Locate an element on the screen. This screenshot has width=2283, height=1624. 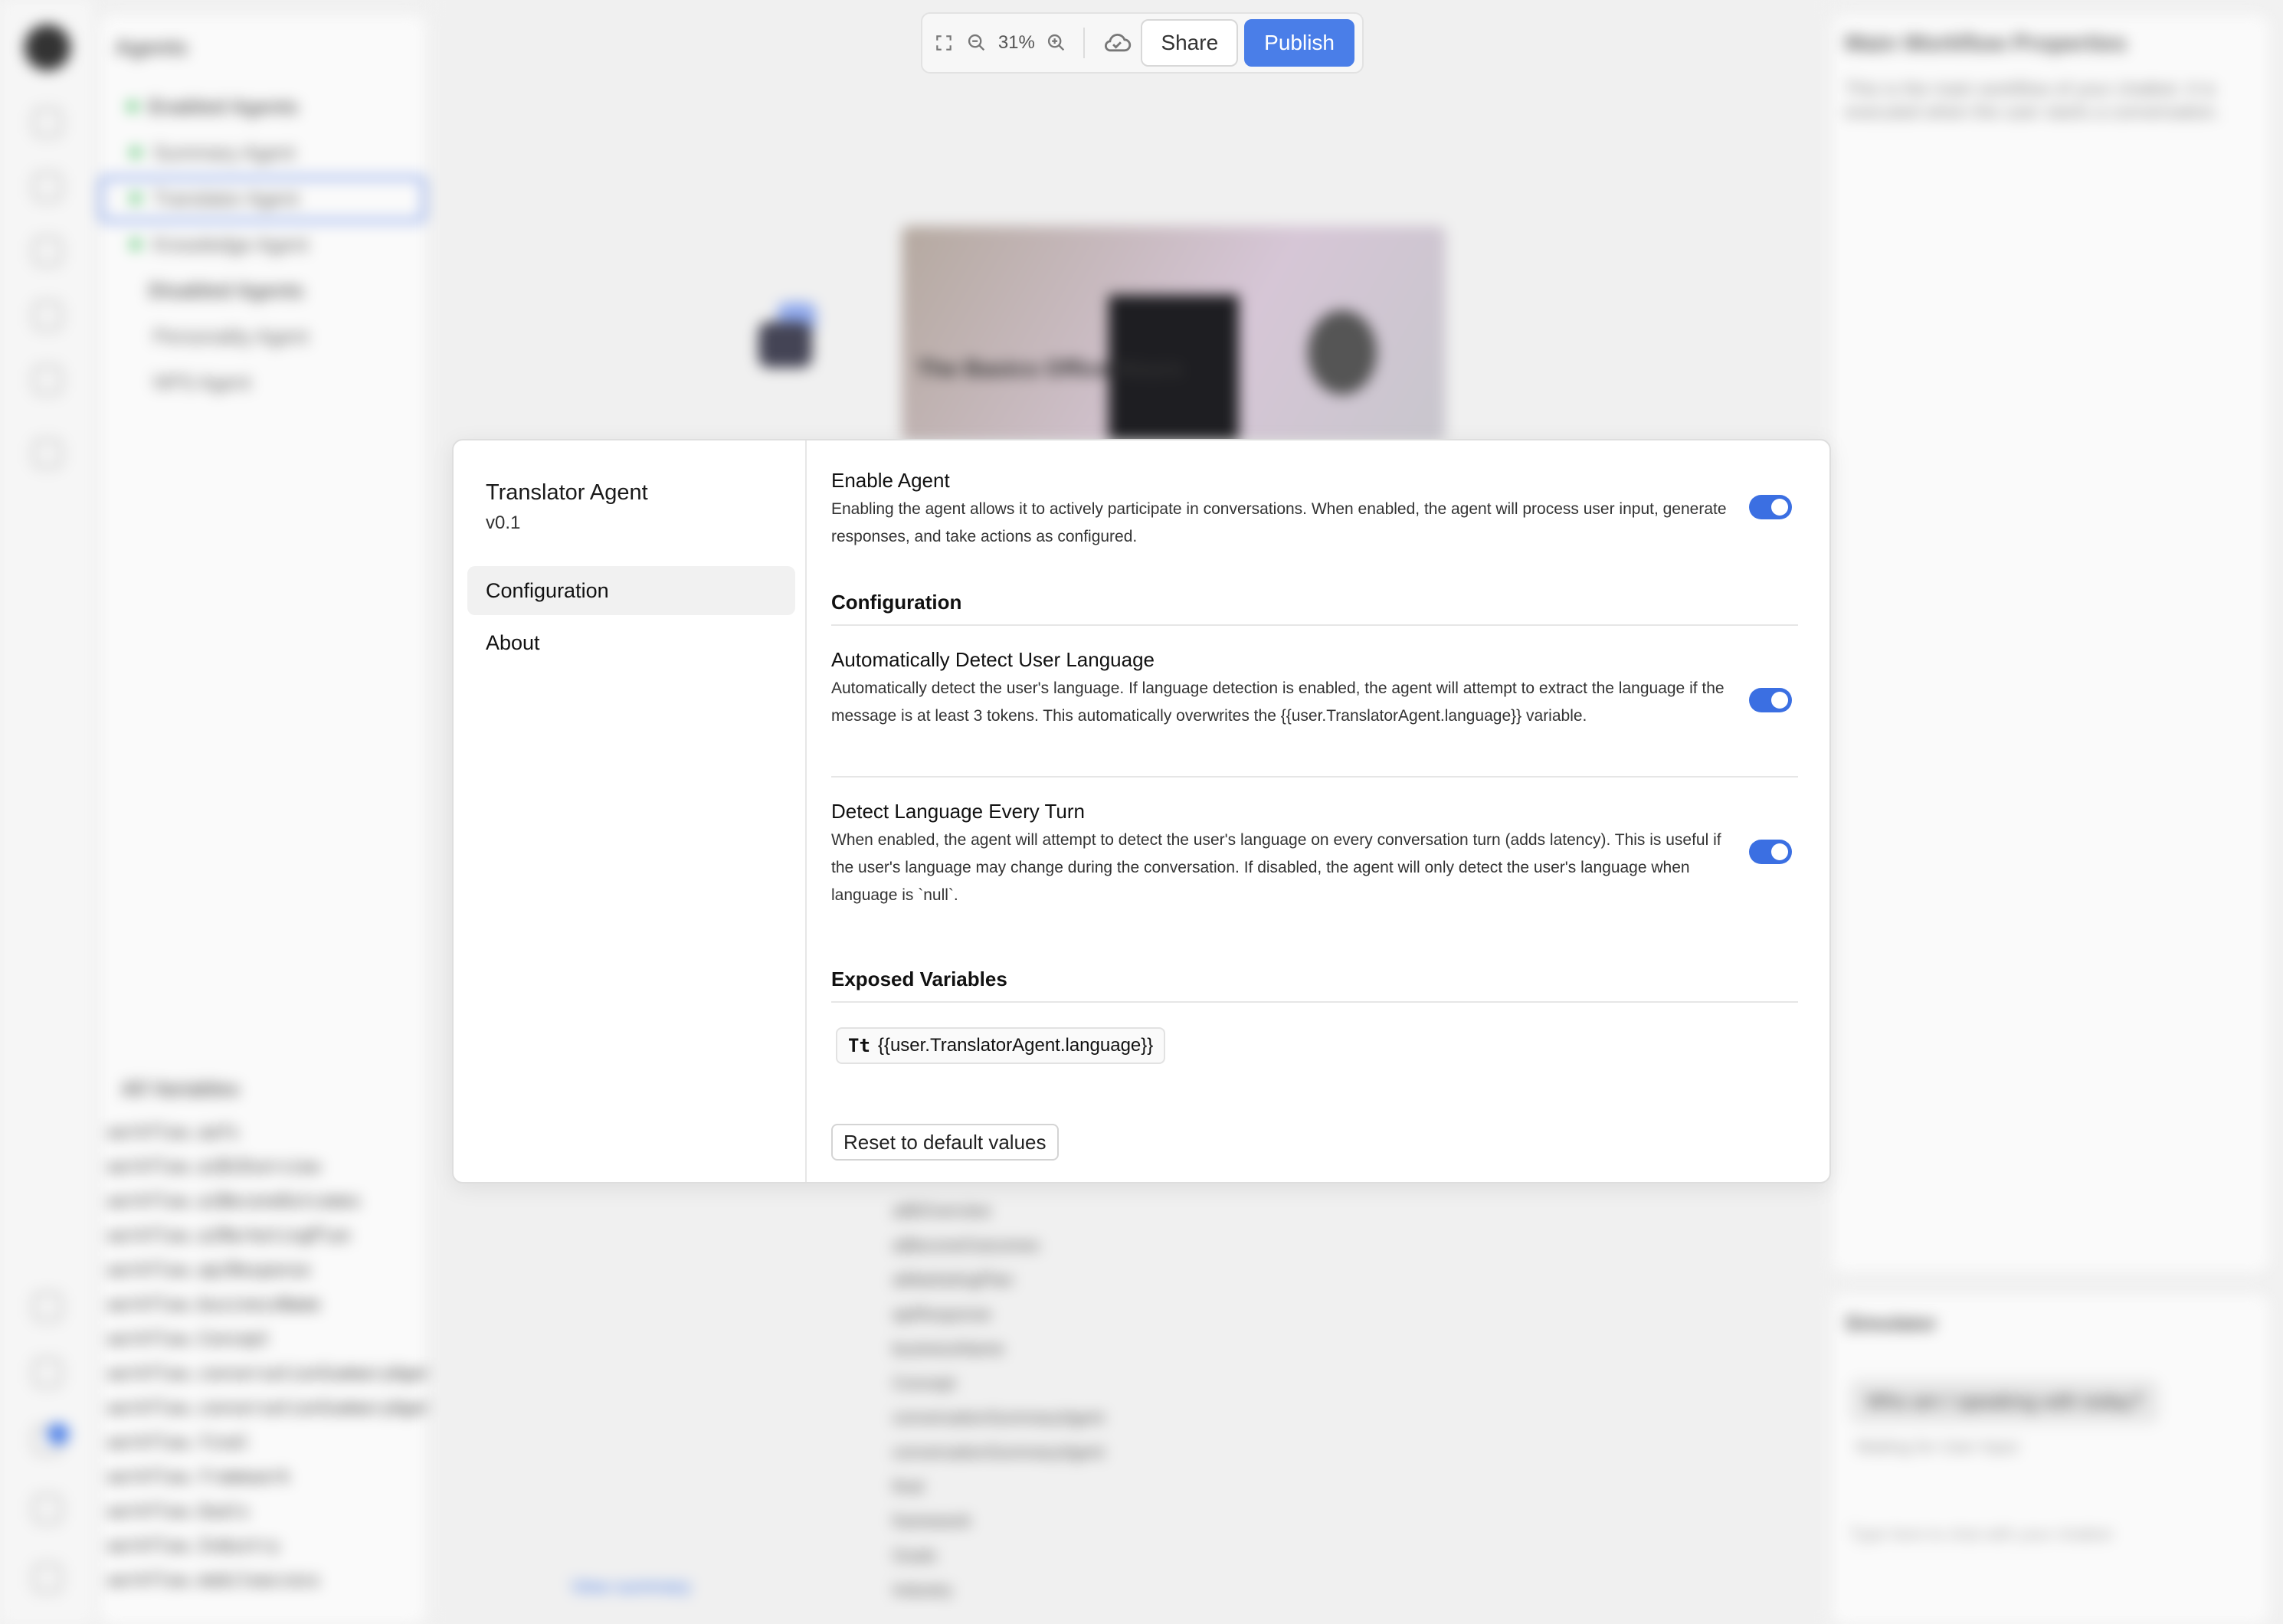
canvas-row: aiBiOverview is located at coordinates (942, 1211).